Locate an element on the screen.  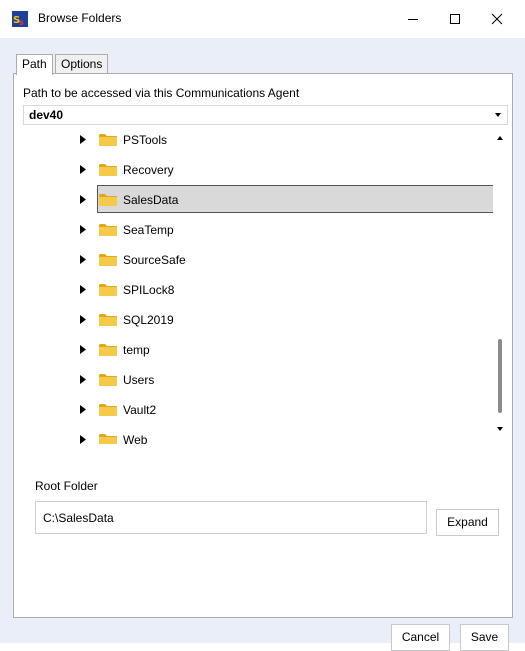
agent-dropdown-value: dev40 is located at coordinates (46, 115).